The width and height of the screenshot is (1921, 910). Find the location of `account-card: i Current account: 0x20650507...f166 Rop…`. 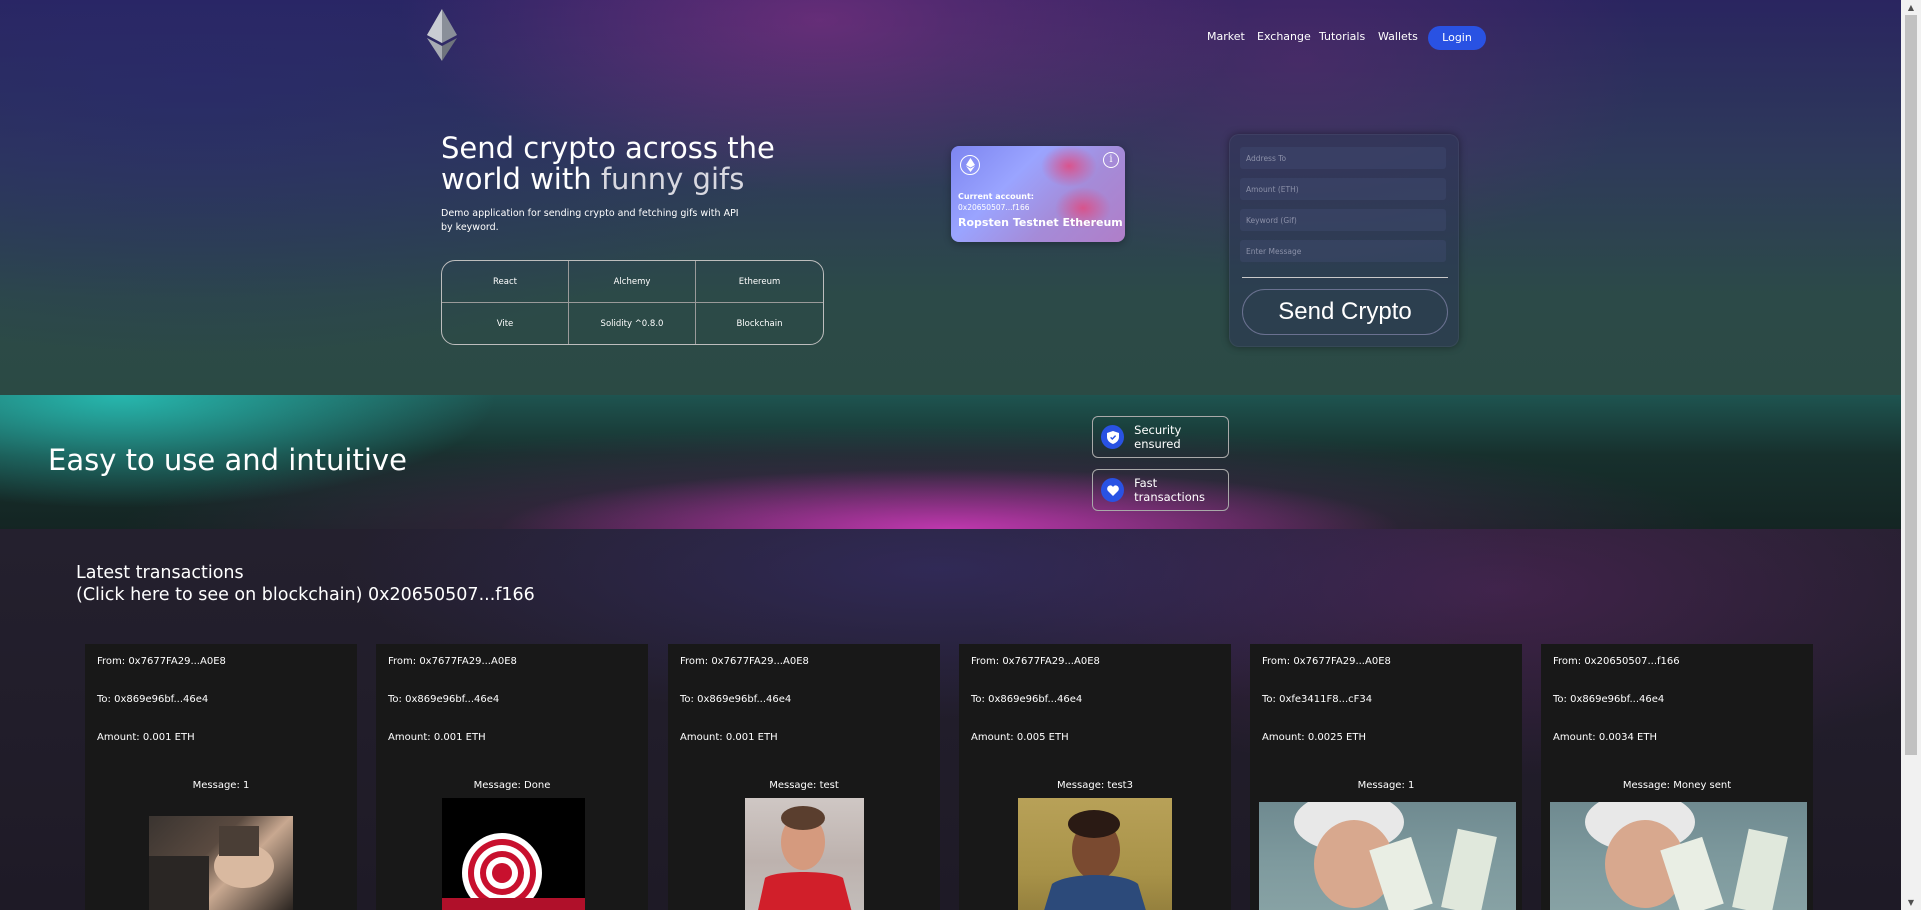

account-card: i Current account: 0x20650507...f166 Rop… is located at coordinates (1038, 194).